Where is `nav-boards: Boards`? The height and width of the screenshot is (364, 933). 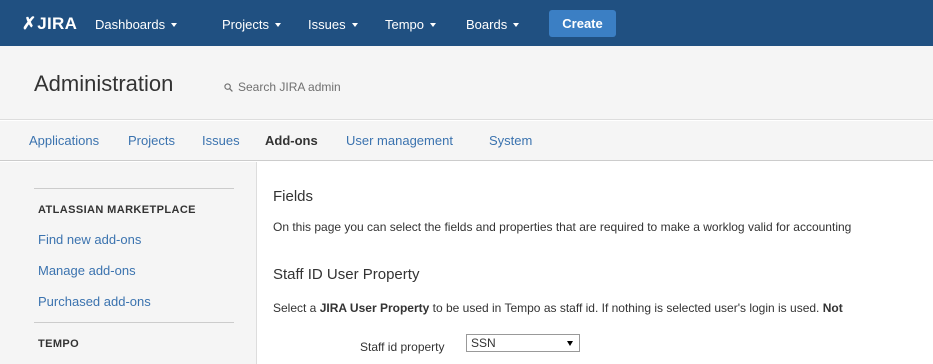
nav-boards: Boards is located at coordinates (493, 24).